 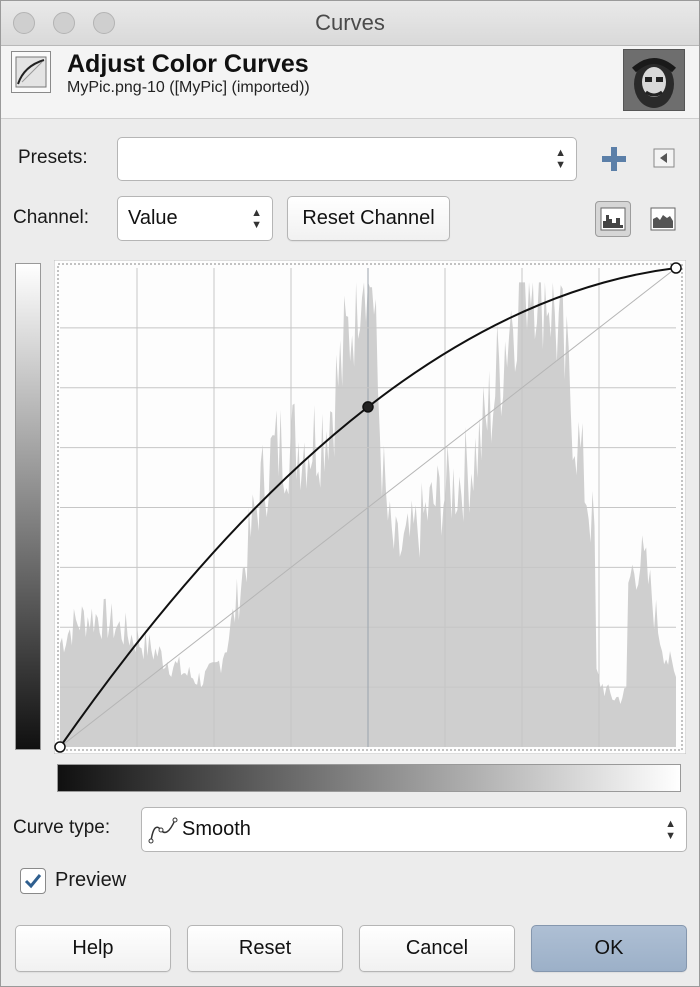 I want to click on help-button: Help, so click(x=93, y=948).